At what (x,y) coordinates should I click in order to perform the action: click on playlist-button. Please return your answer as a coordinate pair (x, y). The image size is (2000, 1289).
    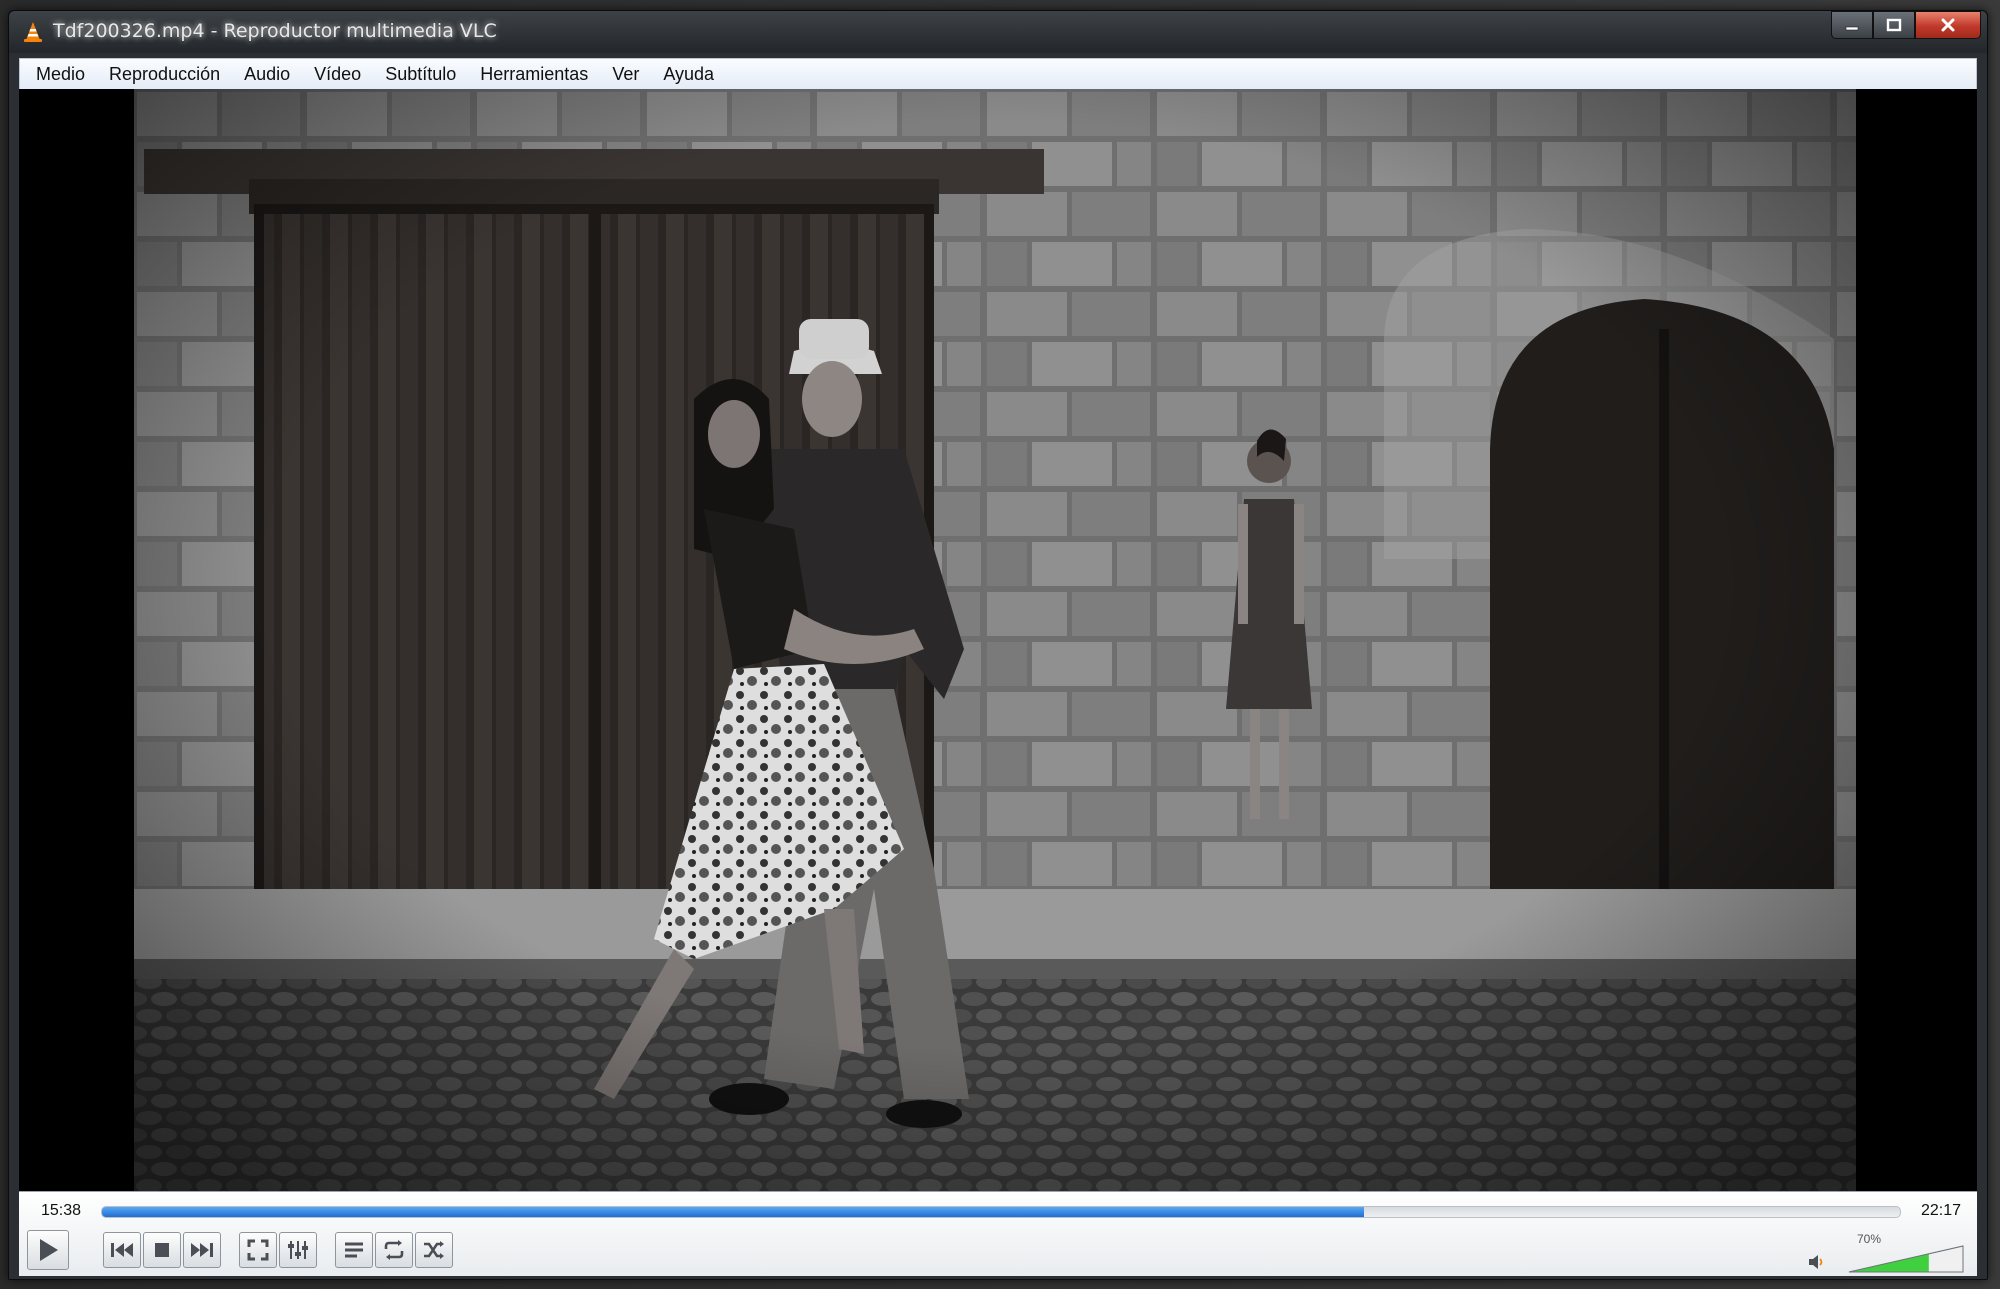
    Looking at the image, I should click on (354, 1250).